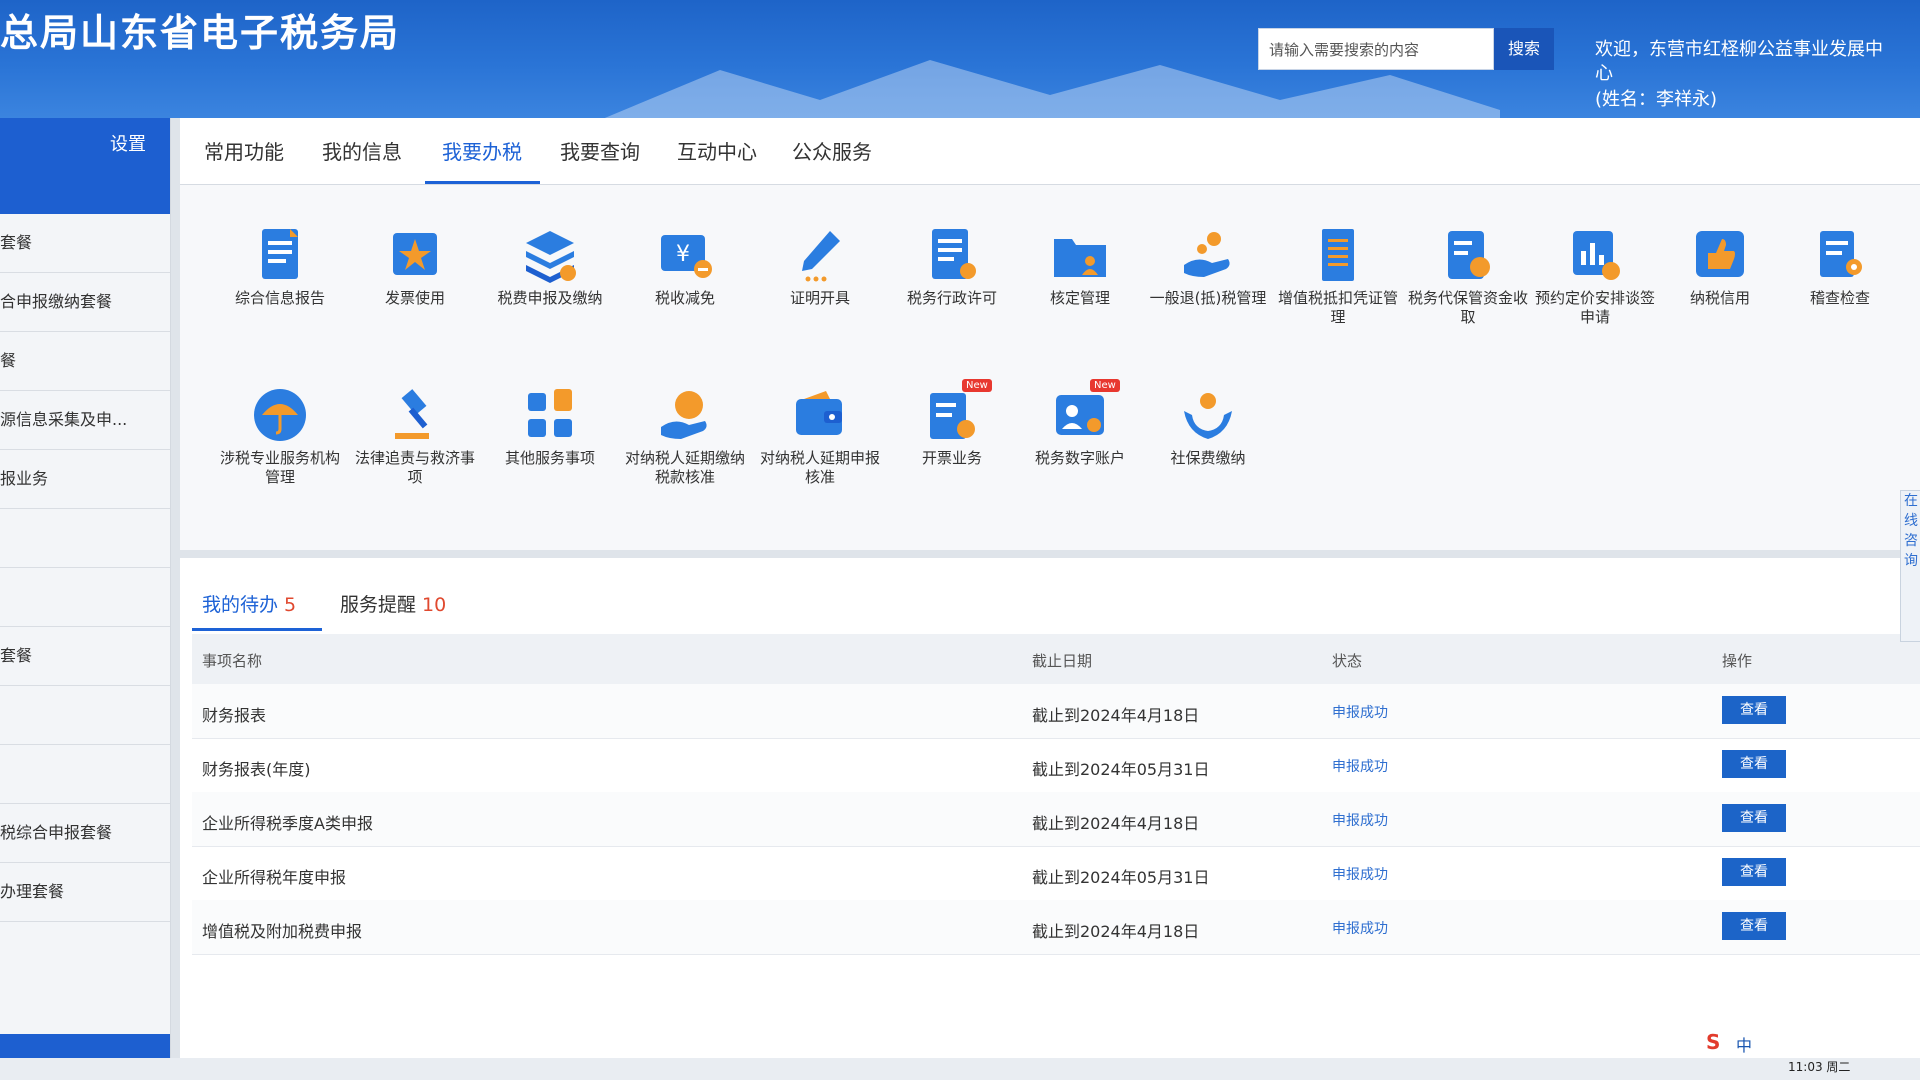 Image resolution: width=1920 pixels, height=1080 pixels. I want to click on search-input: 请输入需要搜索的内容, so click(1376, 49).